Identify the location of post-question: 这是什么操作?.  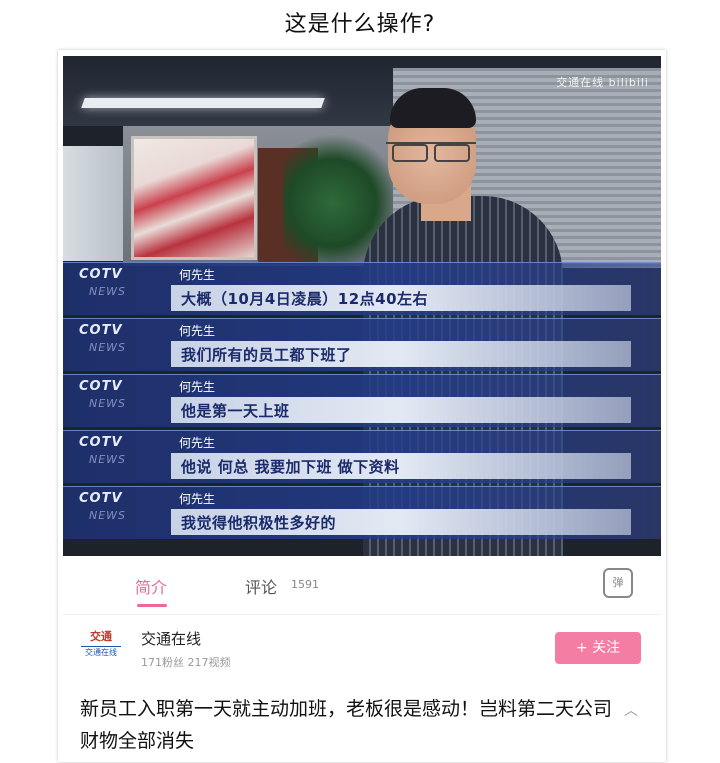
(360, 24).